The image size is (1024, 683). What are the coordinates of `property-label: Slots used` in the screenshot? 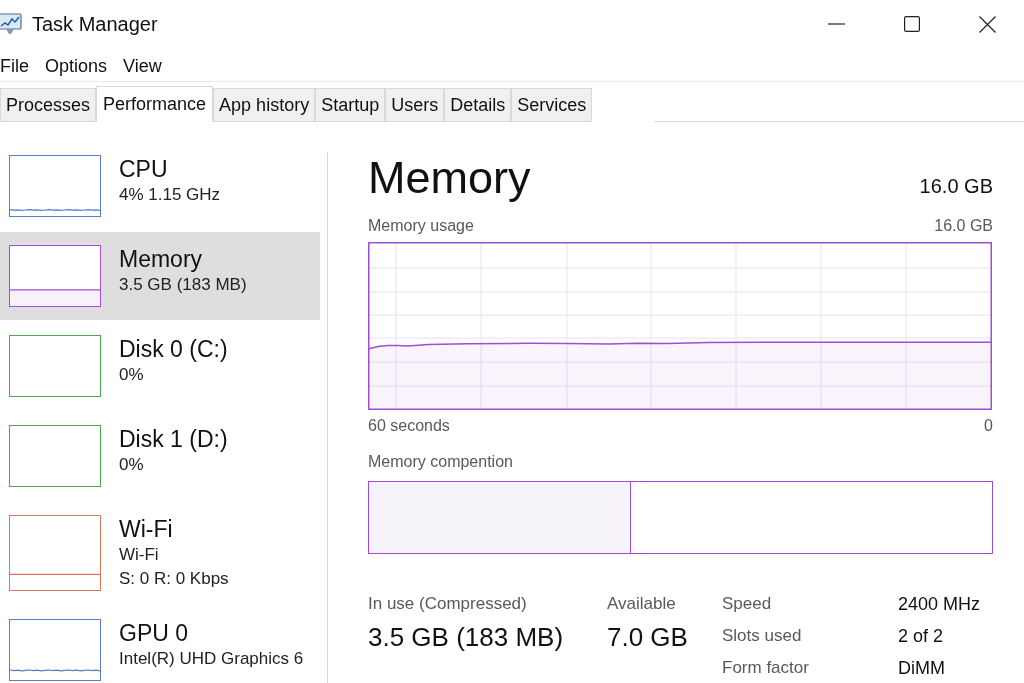 It's located at (762, 636).